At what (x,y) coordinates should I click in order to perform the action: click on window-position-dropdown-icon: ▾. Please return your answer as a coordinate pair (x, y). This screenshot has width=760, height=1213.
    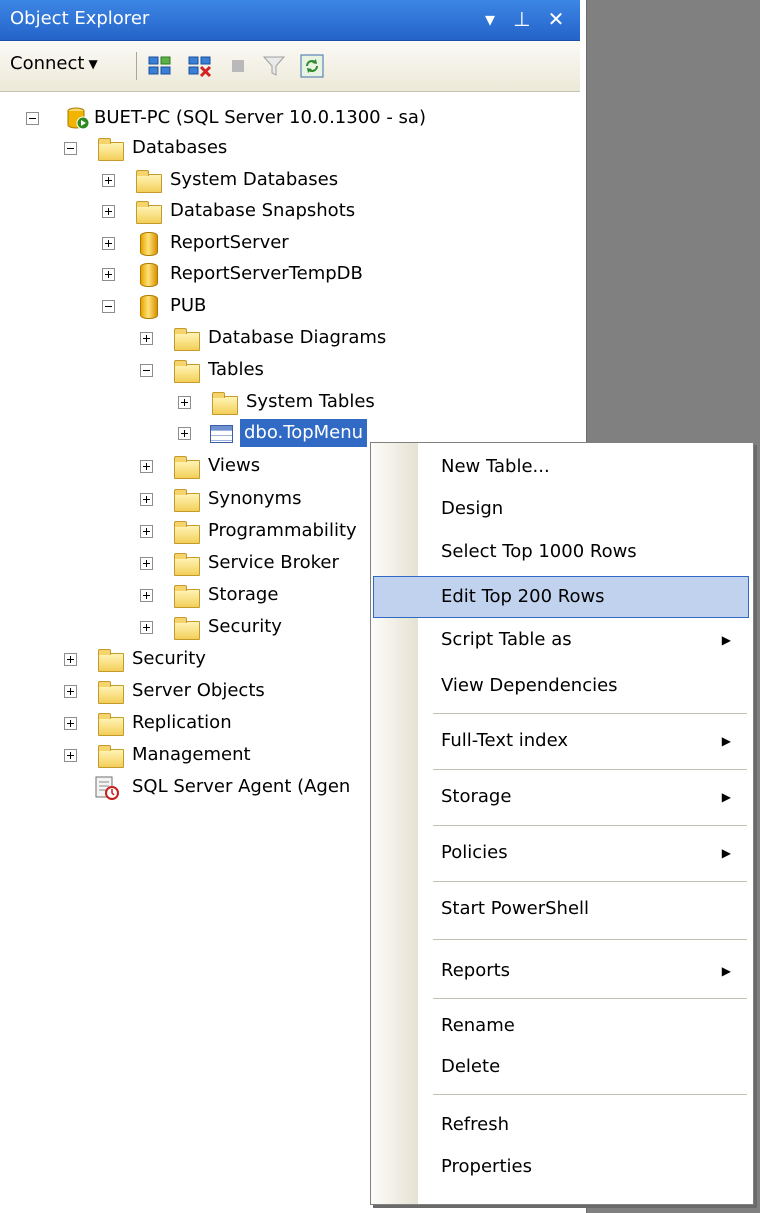
    Looking at the image, I should click on (490, 19).